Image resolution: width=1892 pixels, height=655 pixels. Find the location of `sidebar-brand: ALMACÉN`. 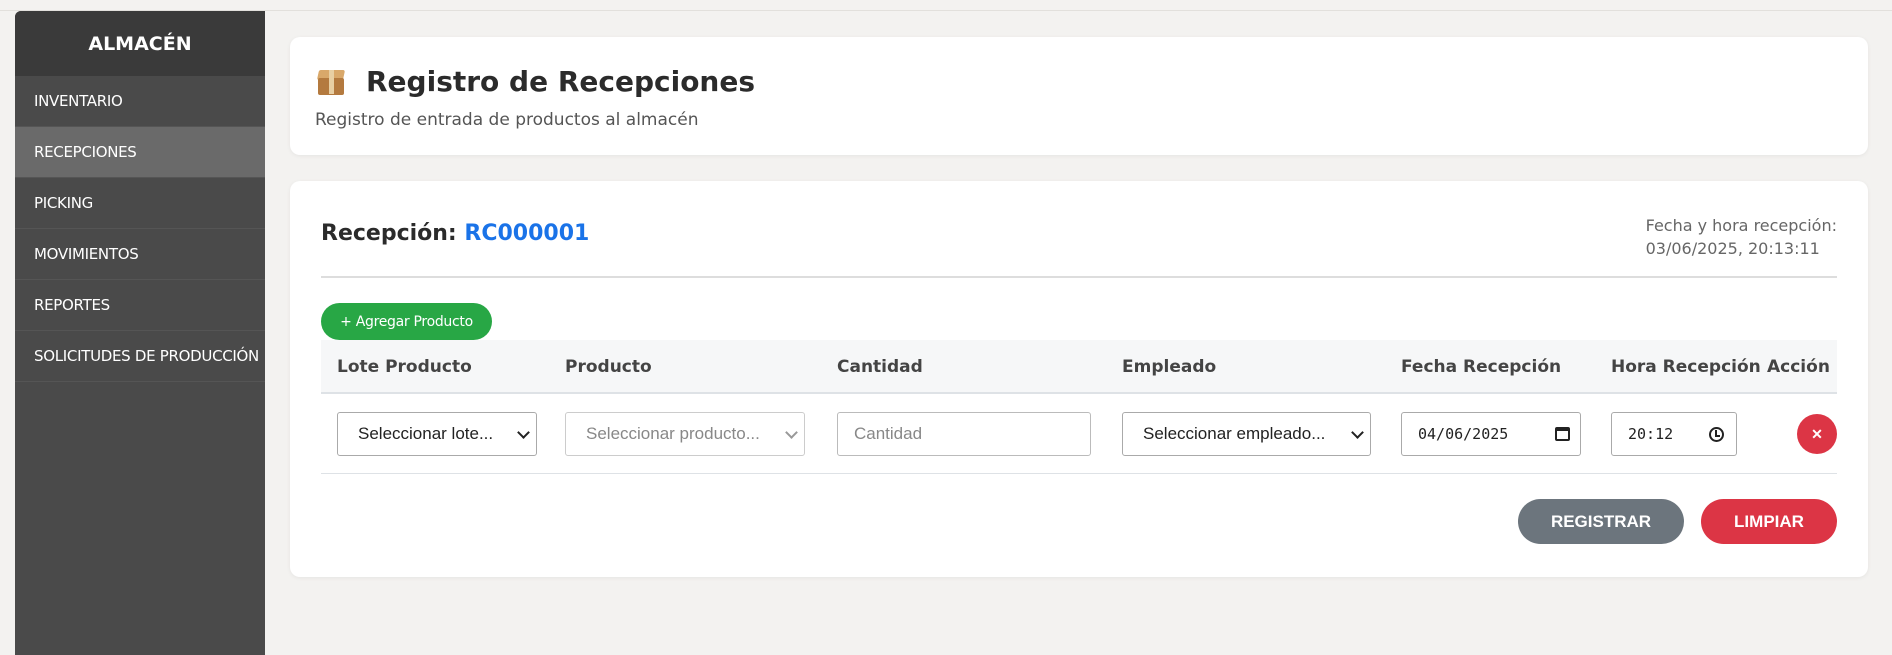

sidebar-brand: ALMACÉN is located at coordinates (140, 43).